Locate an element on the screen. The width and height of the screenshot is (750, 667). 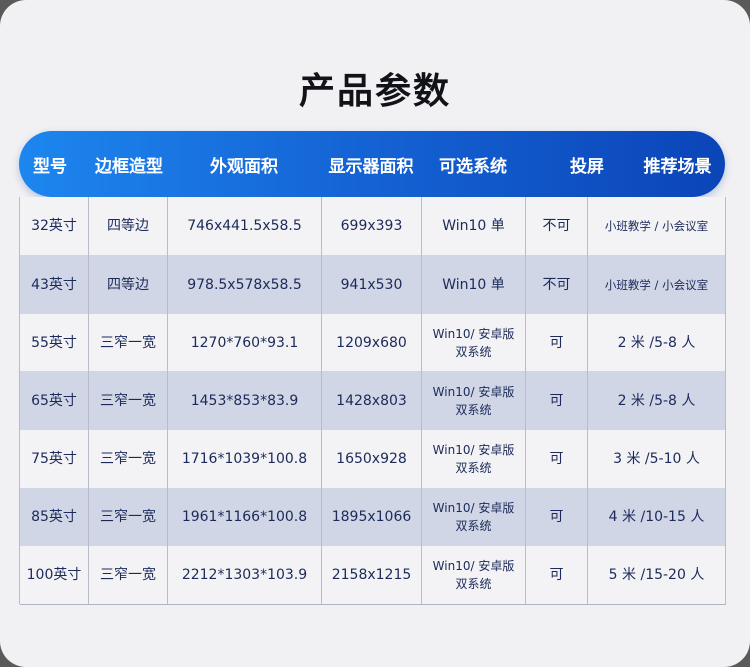
header-display: 显示器面积 is located at coordinates (371, 166).